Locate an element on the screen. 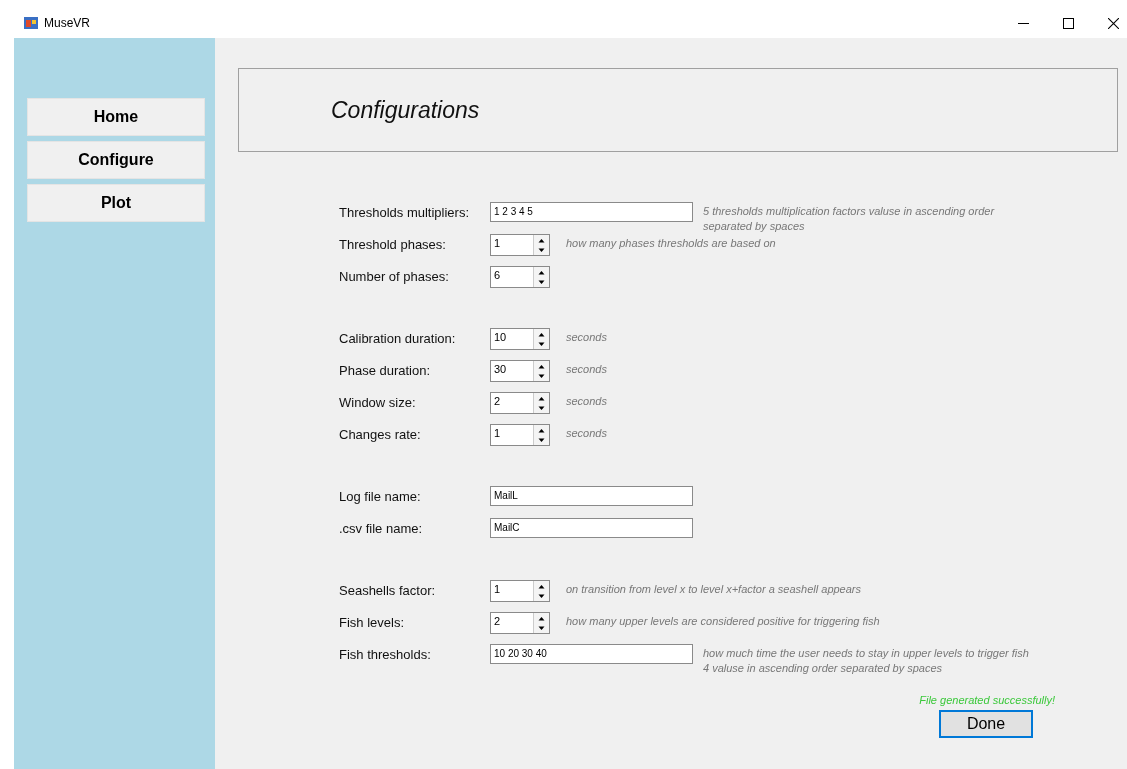 Image resolution: width=1127 pixels, height=769 pixels. field-label: Changes rate: is located at coordinates (380, 434).